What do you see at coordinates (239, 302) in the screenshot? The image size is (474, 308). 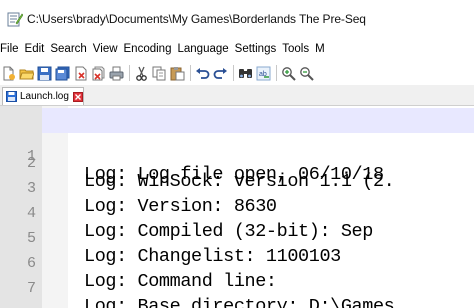 I see `line-text: Log: Base directory: D:\Games` at bounding box center [239, 302].